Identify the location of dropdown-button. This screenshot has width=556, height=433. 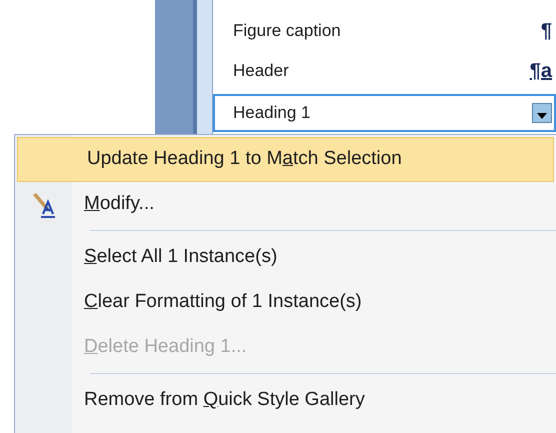
(542, 113).